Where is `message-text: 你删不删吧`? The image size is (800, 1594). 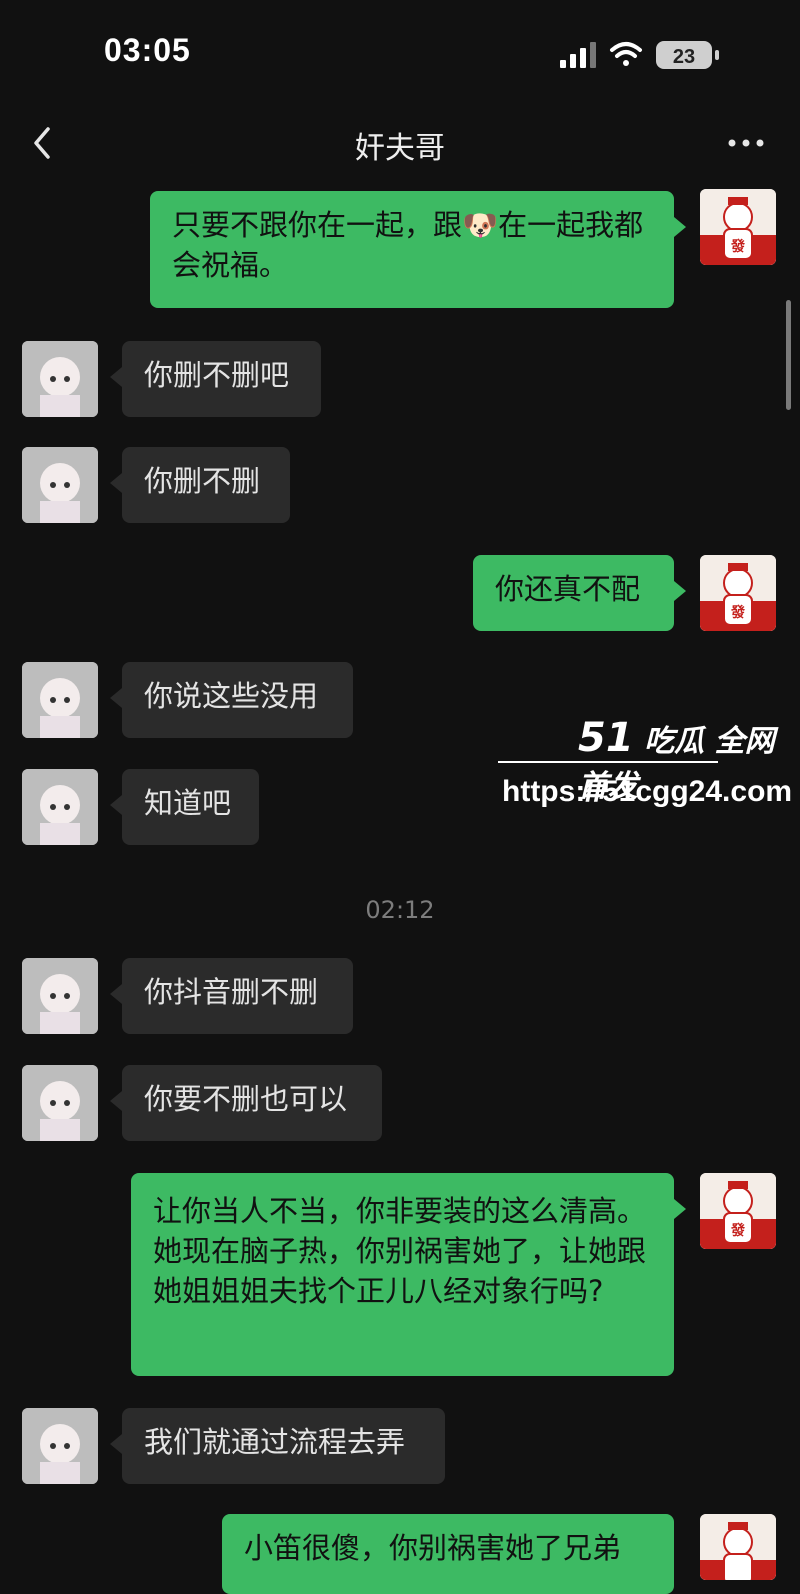 message-text: 你删不删吧 is located at coordinates (217, 375).